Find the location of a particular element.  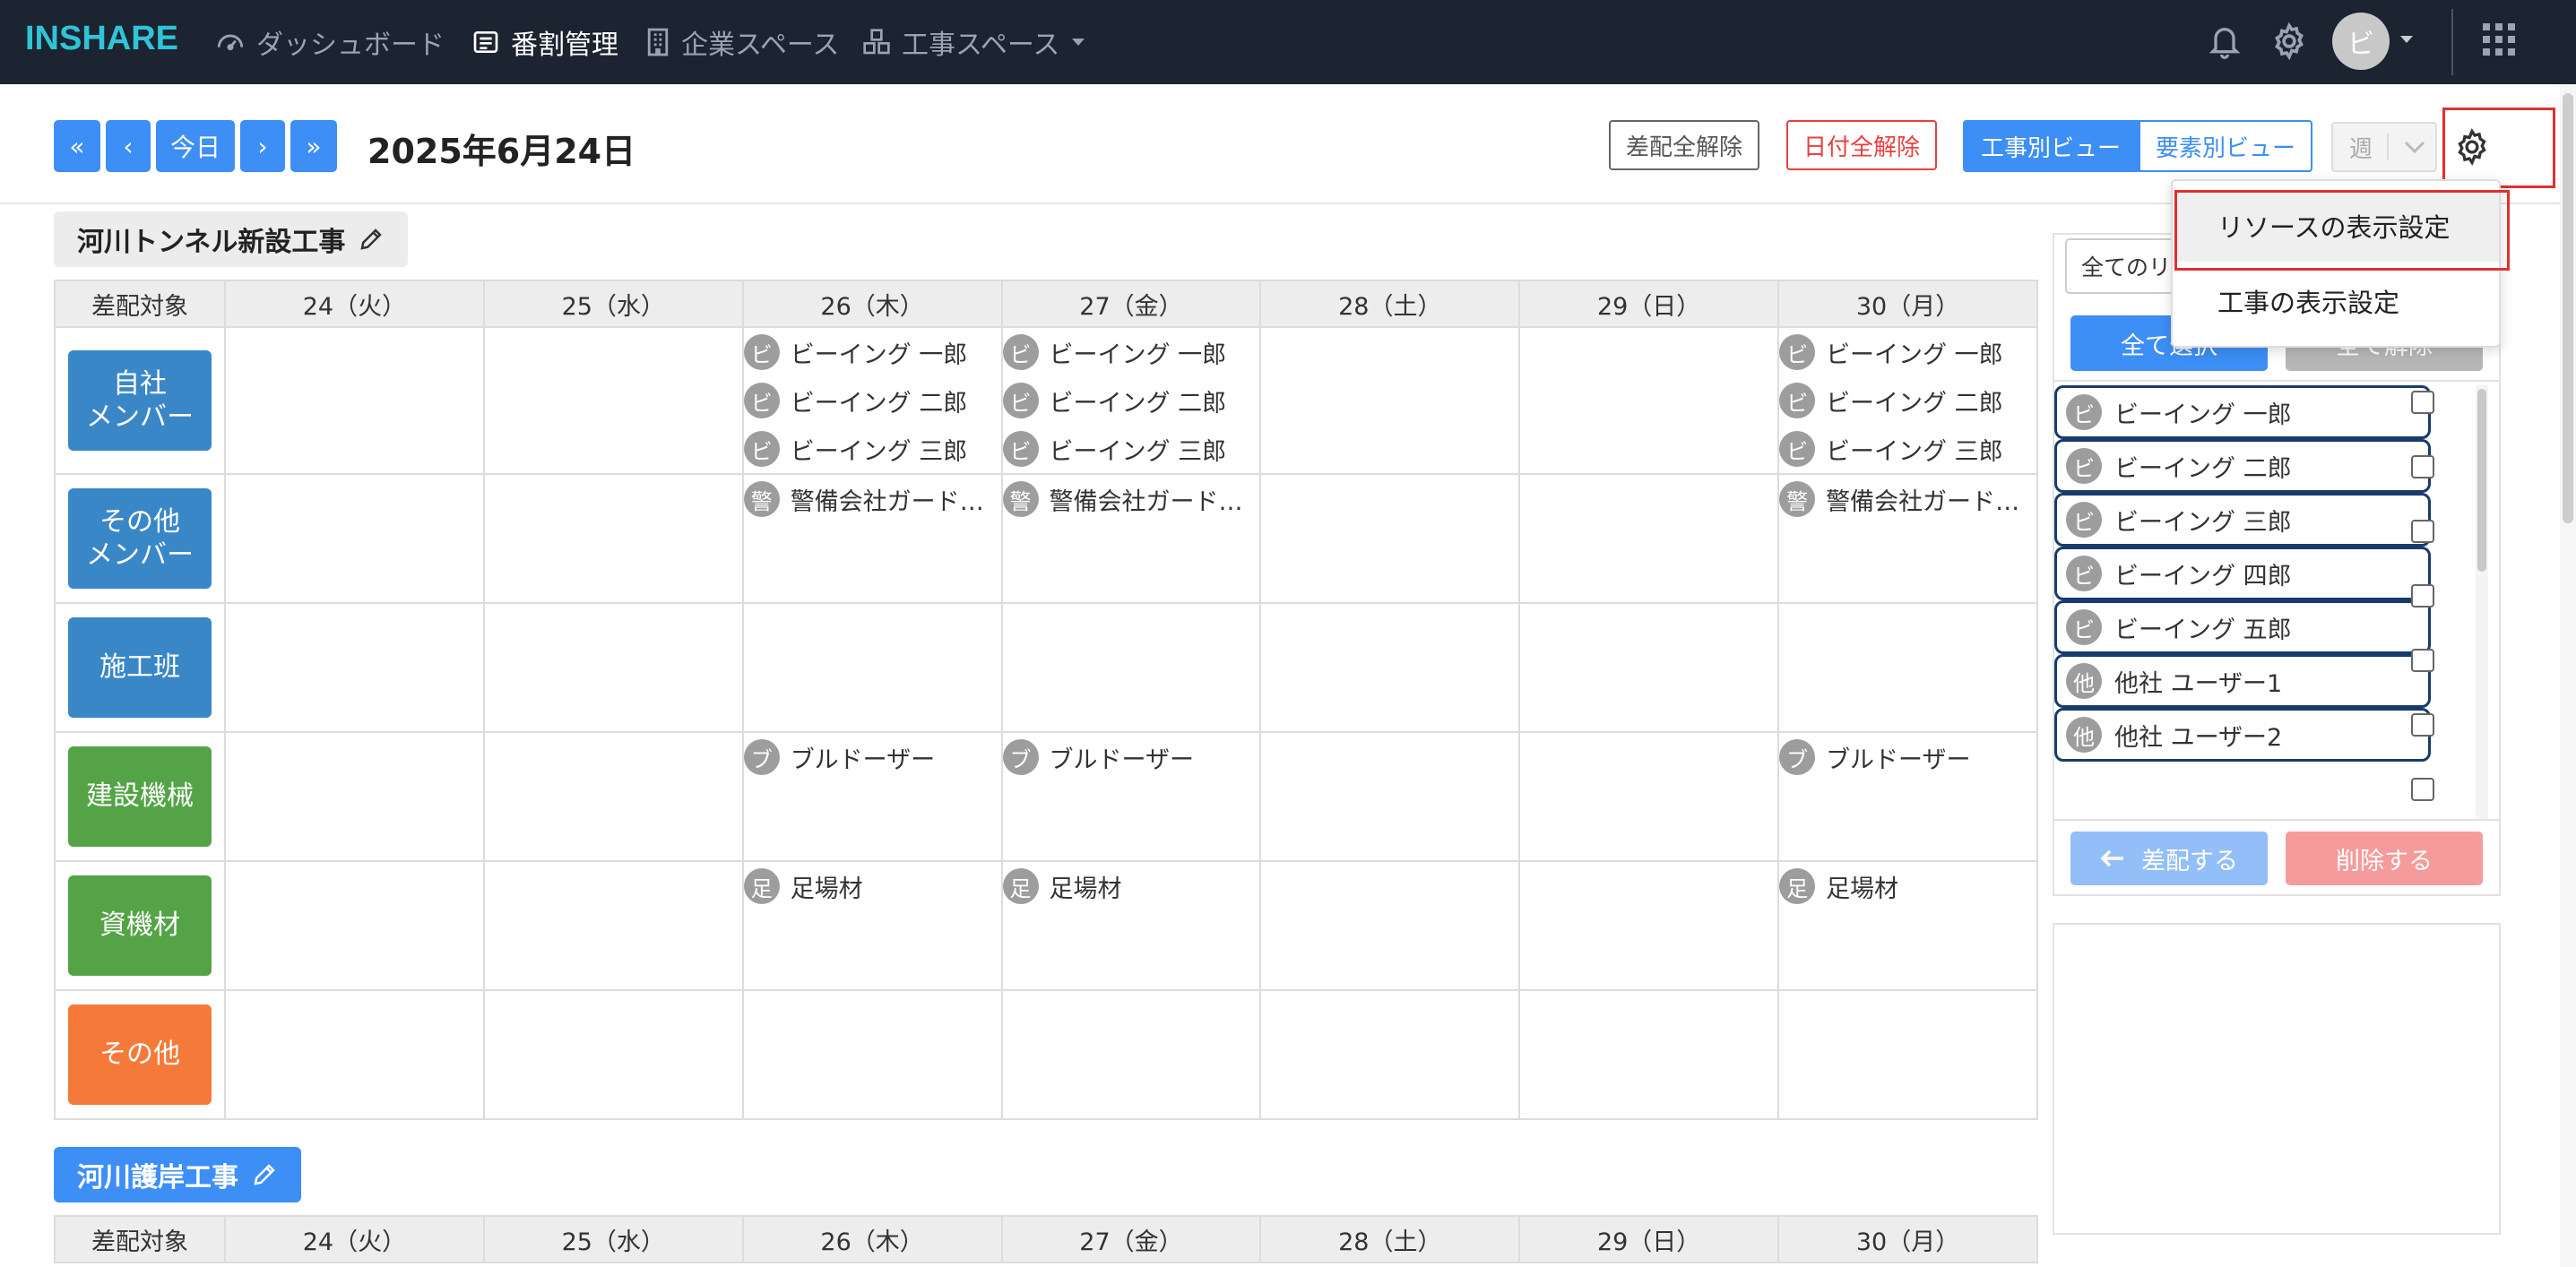

delete-button: 削除する is located at coordinates (2384, 858).